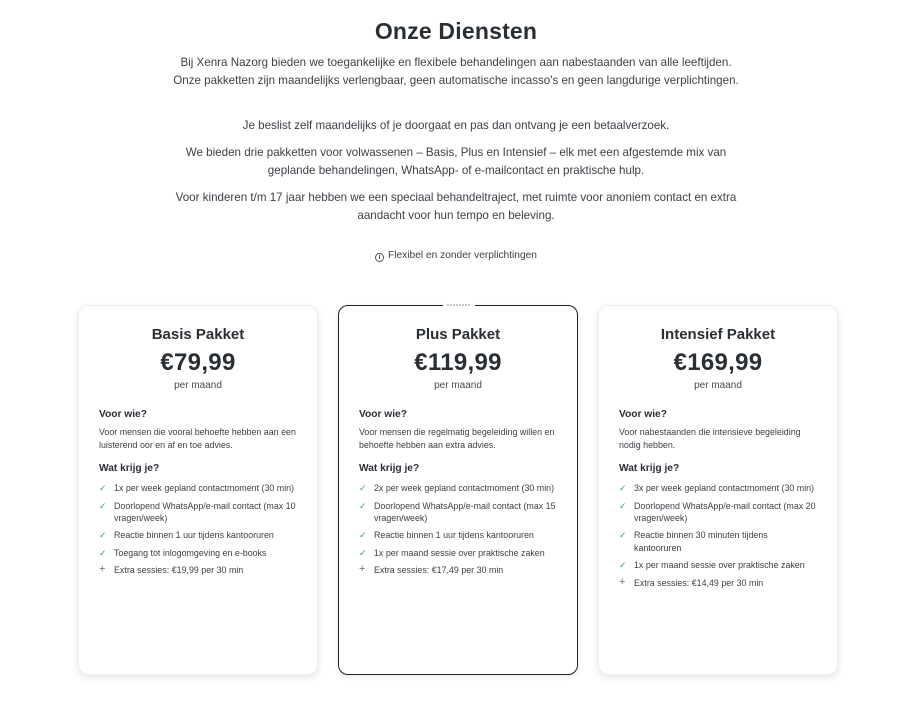  What do you see at coordinates (179, 570) in the screenshot?
I see `extra-sessions-text: Extra sessies: €19,99 per 30 min` at bounding box center [179, 570].